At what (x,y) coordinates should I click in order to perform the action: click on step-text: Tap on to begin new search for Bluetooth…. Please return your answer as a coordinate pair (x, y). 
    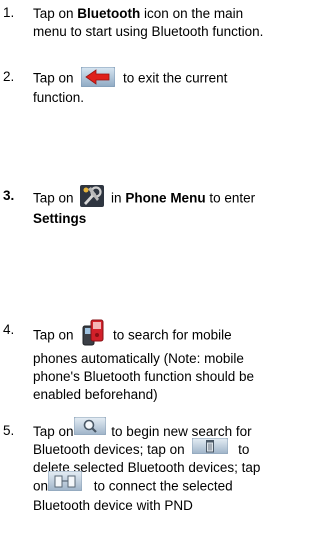
    Looking at the image, I should click on (149, 465).